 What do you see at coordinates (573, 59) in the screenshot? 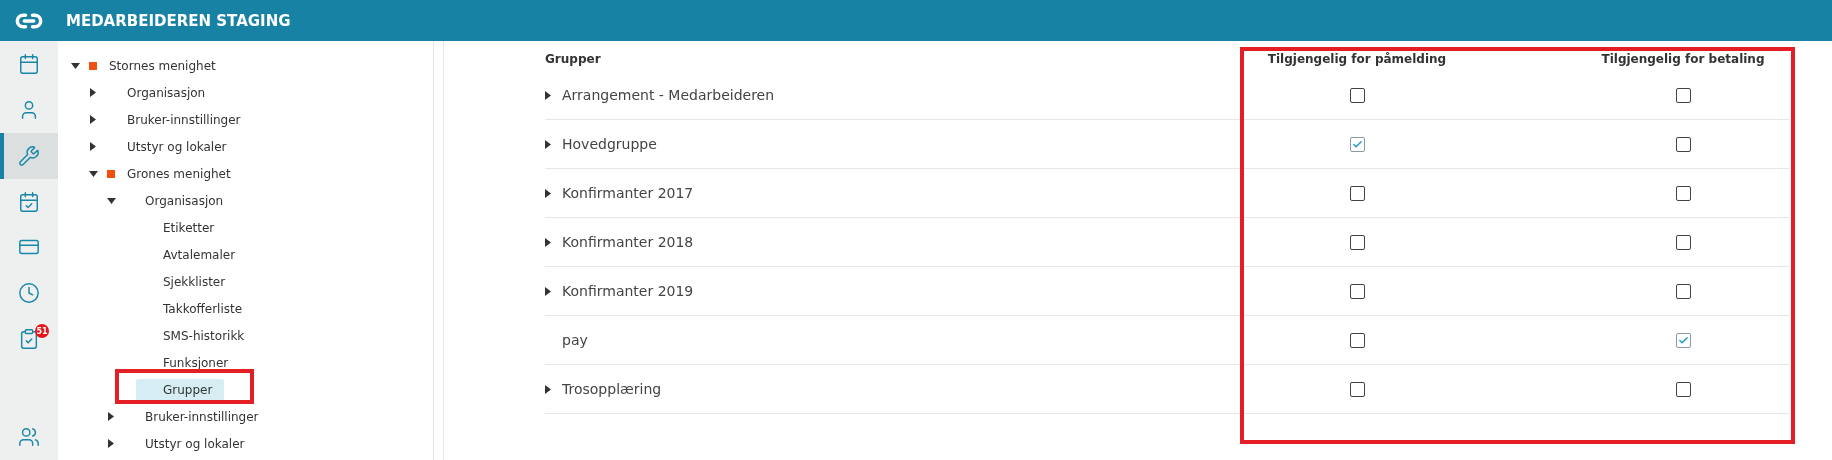
I see `column-header: Grupper` at bounding box center [573, 59].